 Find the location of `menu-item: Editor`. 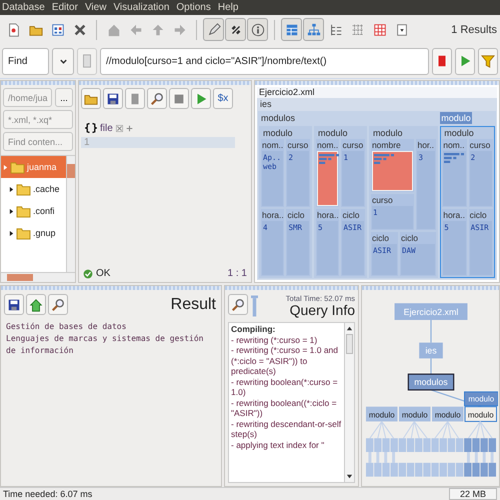

menu-item: Editor is located at coordinates (65, 7).